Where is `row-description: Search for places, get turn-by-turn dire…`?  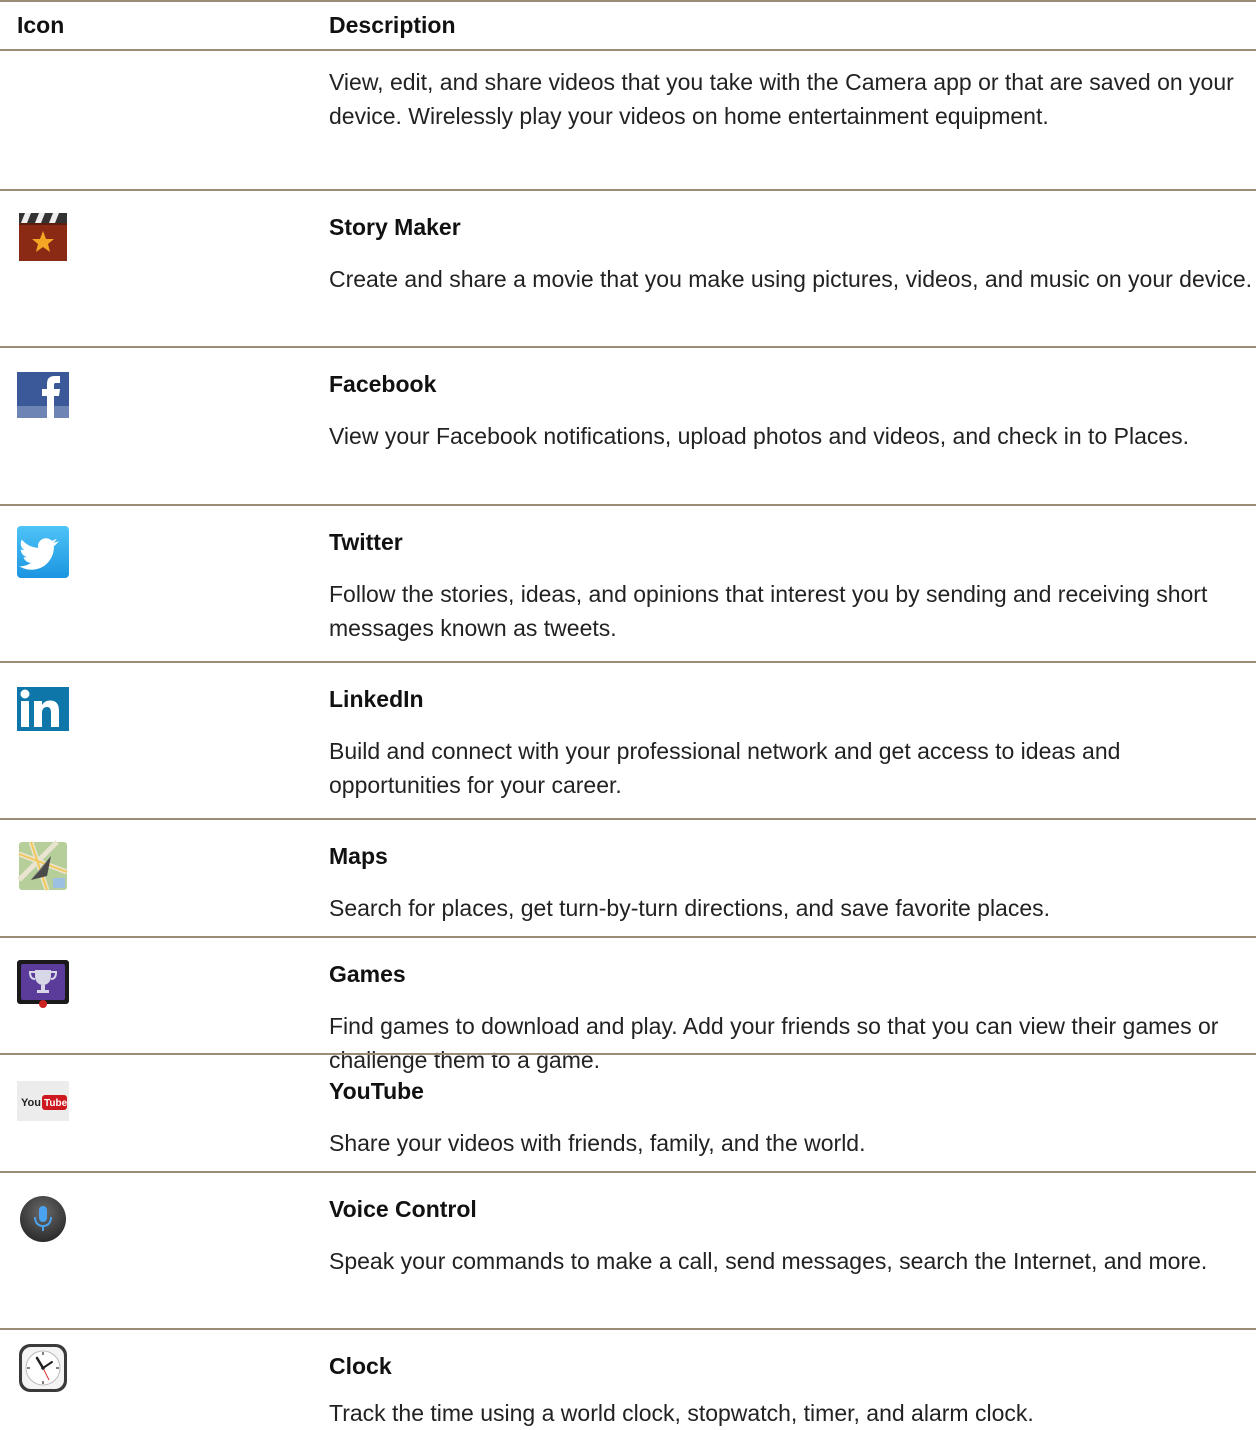
row-description: Search for places, get turn-by-turn dire… is located at coordinates (690, 908).